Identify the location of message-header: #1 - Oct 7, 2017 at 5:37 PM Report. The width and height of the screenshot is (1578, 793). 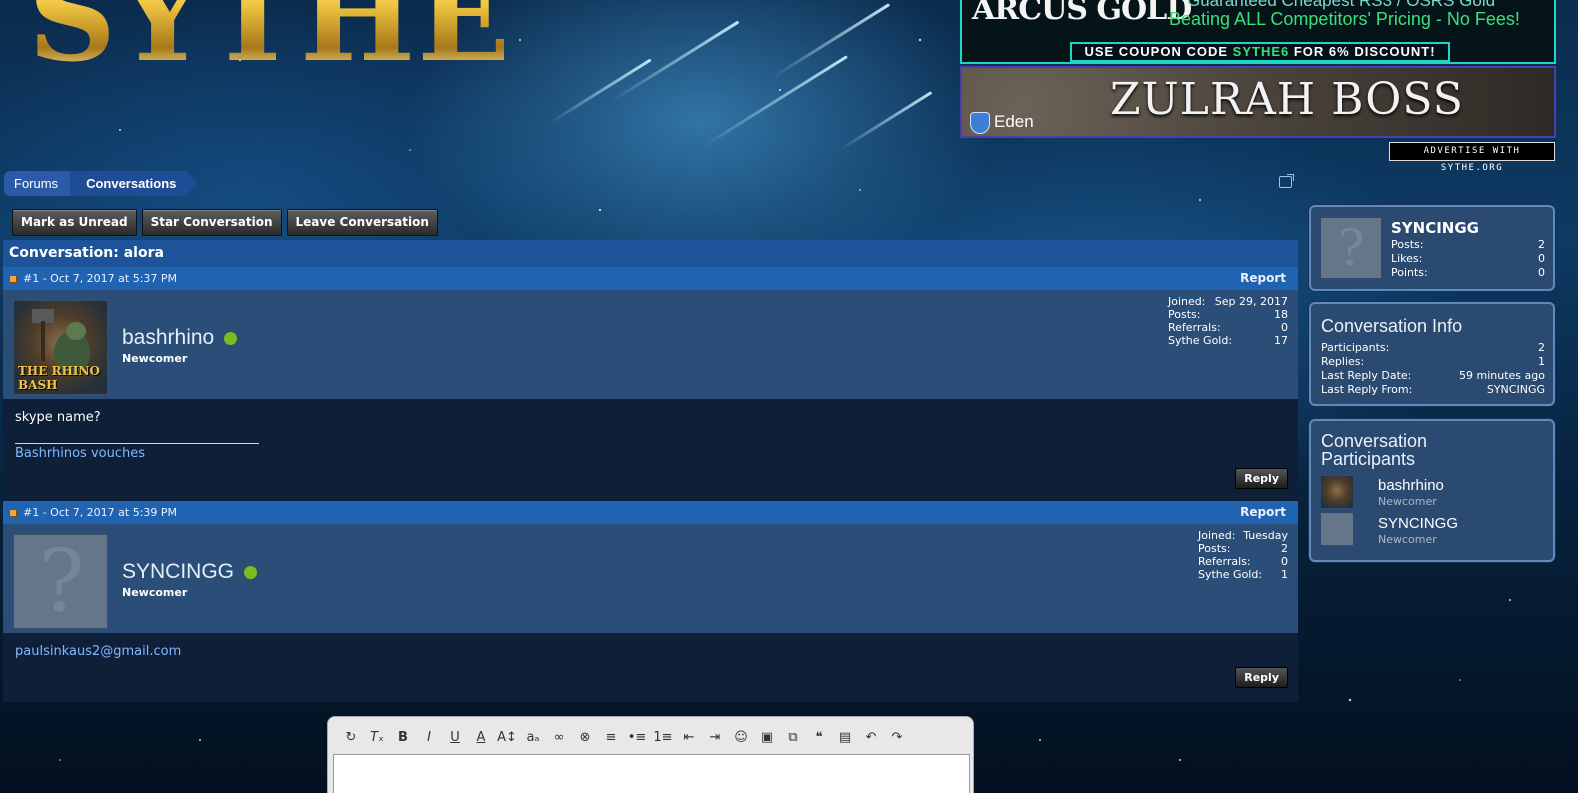
(650, 278).